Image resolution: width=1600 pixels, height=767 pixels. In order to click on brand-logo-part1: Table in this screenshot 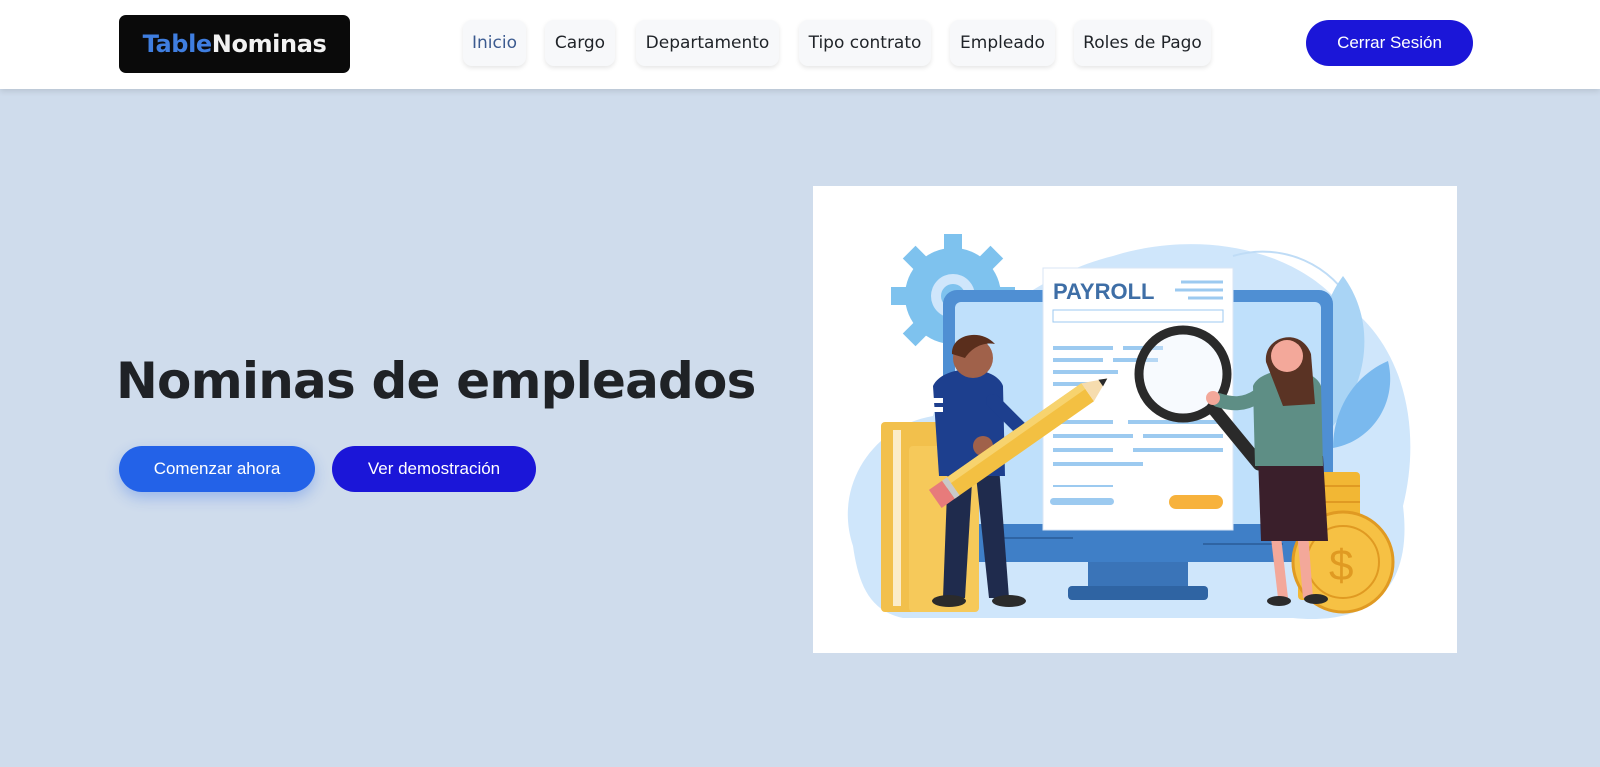, I will do `click(177, 44)`.